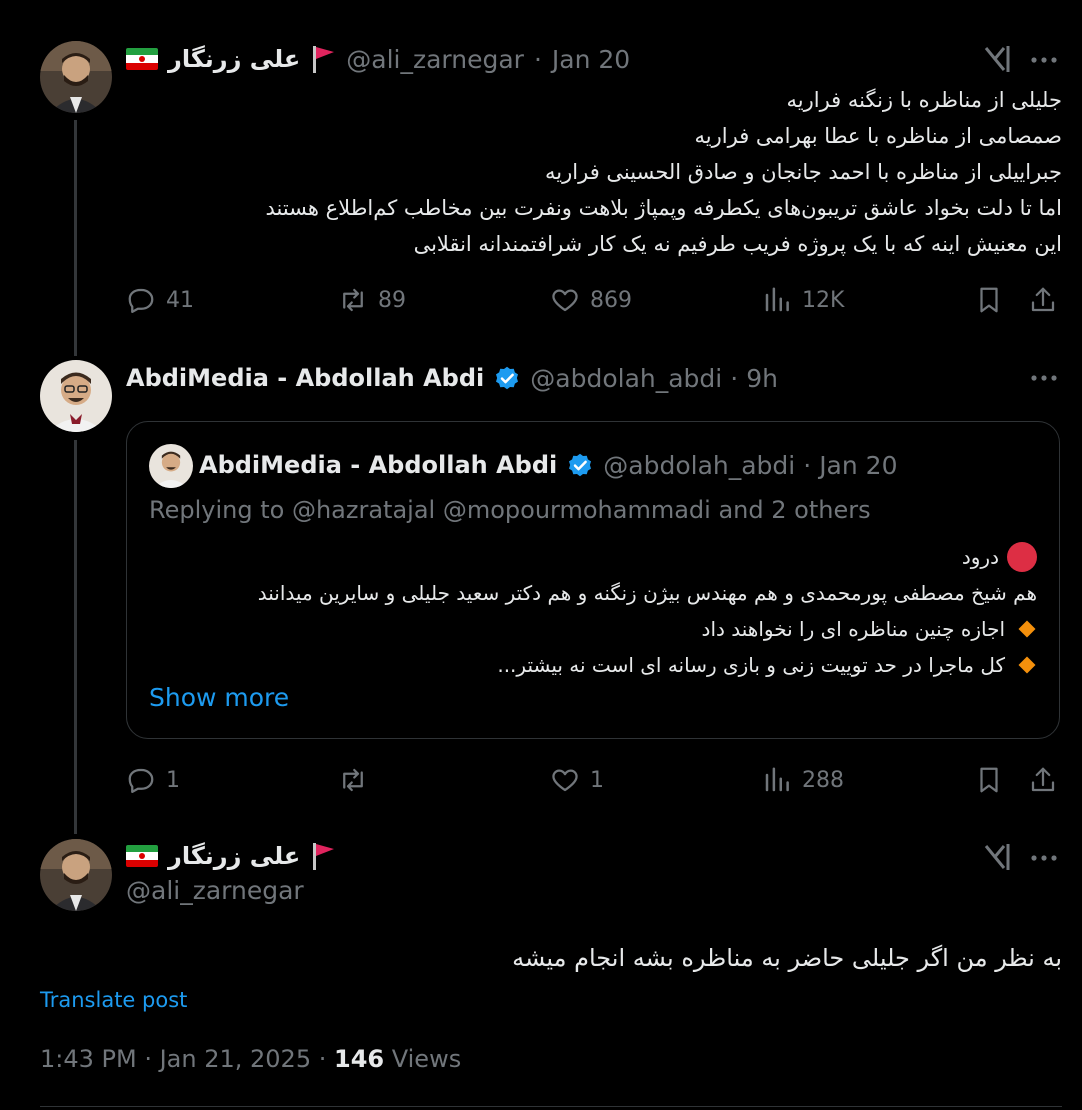 The height and width of the screenshot is (1110, 1082). I want to click on repost-count: 89, so click(392, 300).